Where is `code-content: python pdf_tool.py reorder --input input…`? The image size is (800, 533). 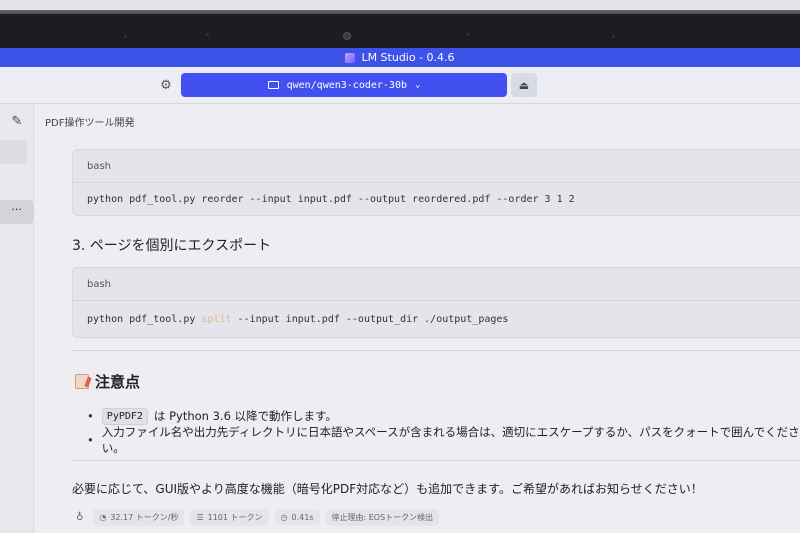 code-content: python pdf_tool.py reorder --input input… is located at coordinates (436, 199).